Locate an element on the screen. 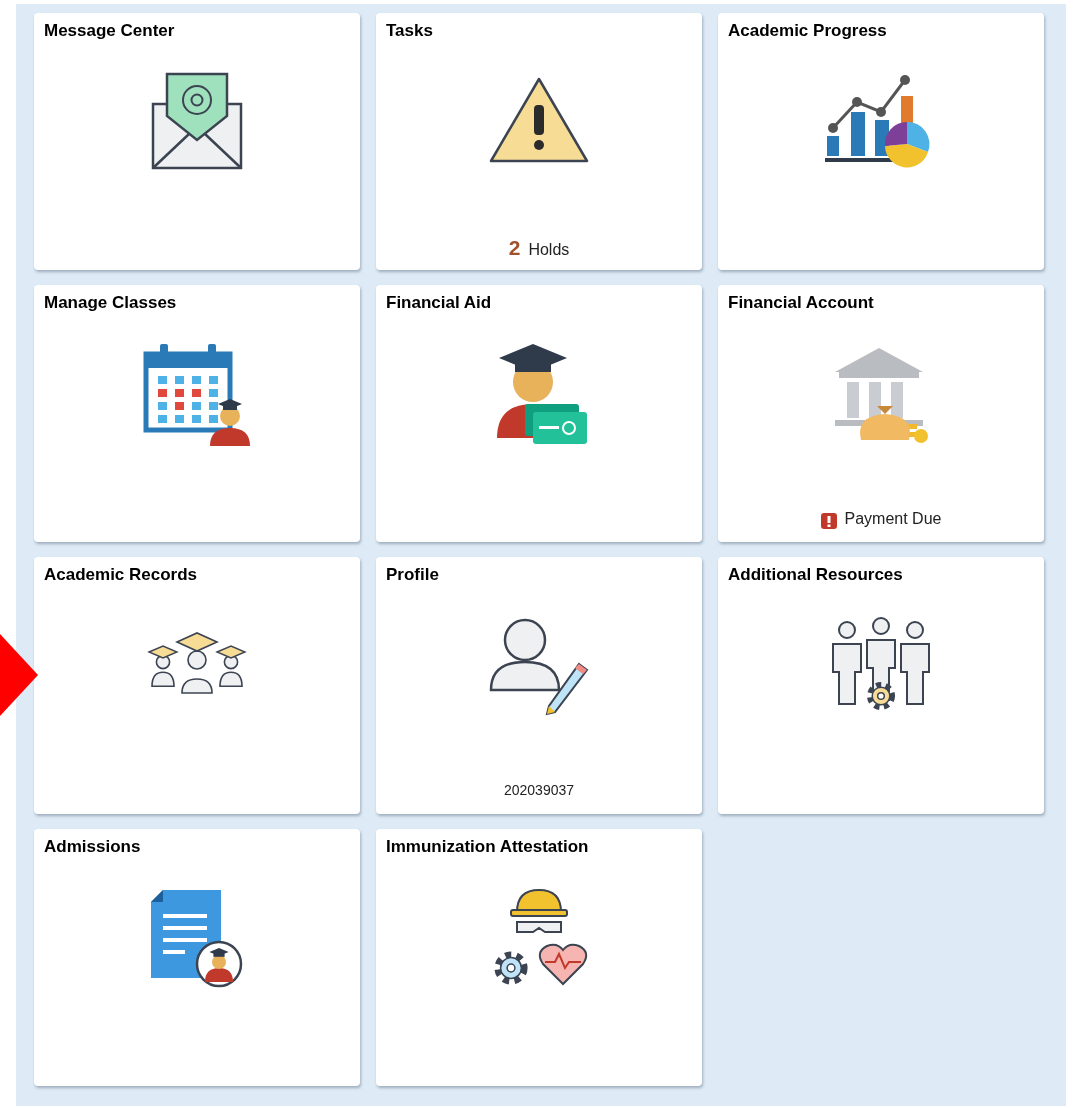 The width and height of the screenshot is (1074, 1108). dashboard-tile: Tasks 2 Holds is located at coordinates (539, 141).